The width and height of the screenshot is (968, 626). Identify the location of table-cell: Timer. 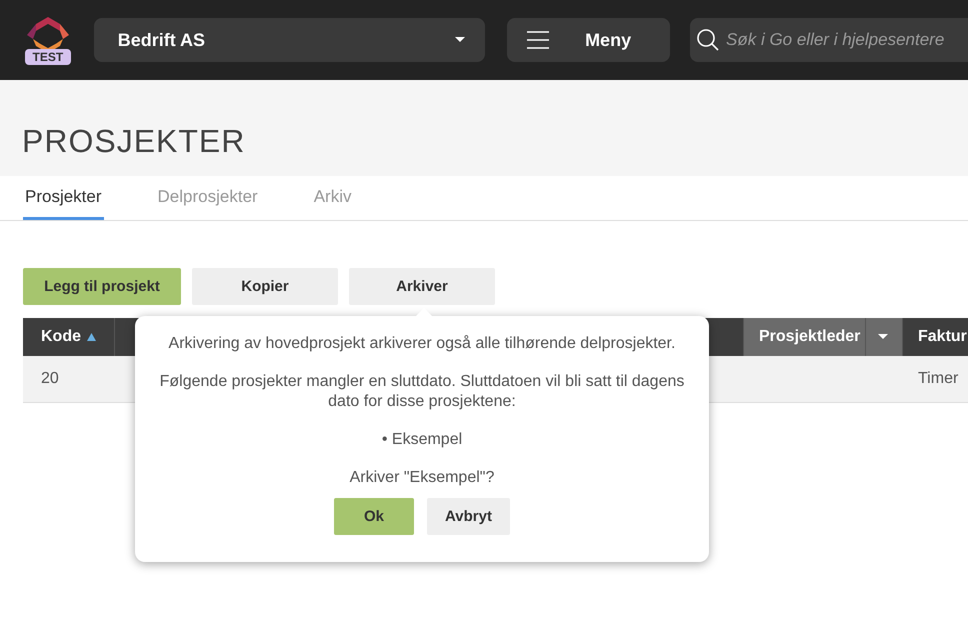
(938, 379).